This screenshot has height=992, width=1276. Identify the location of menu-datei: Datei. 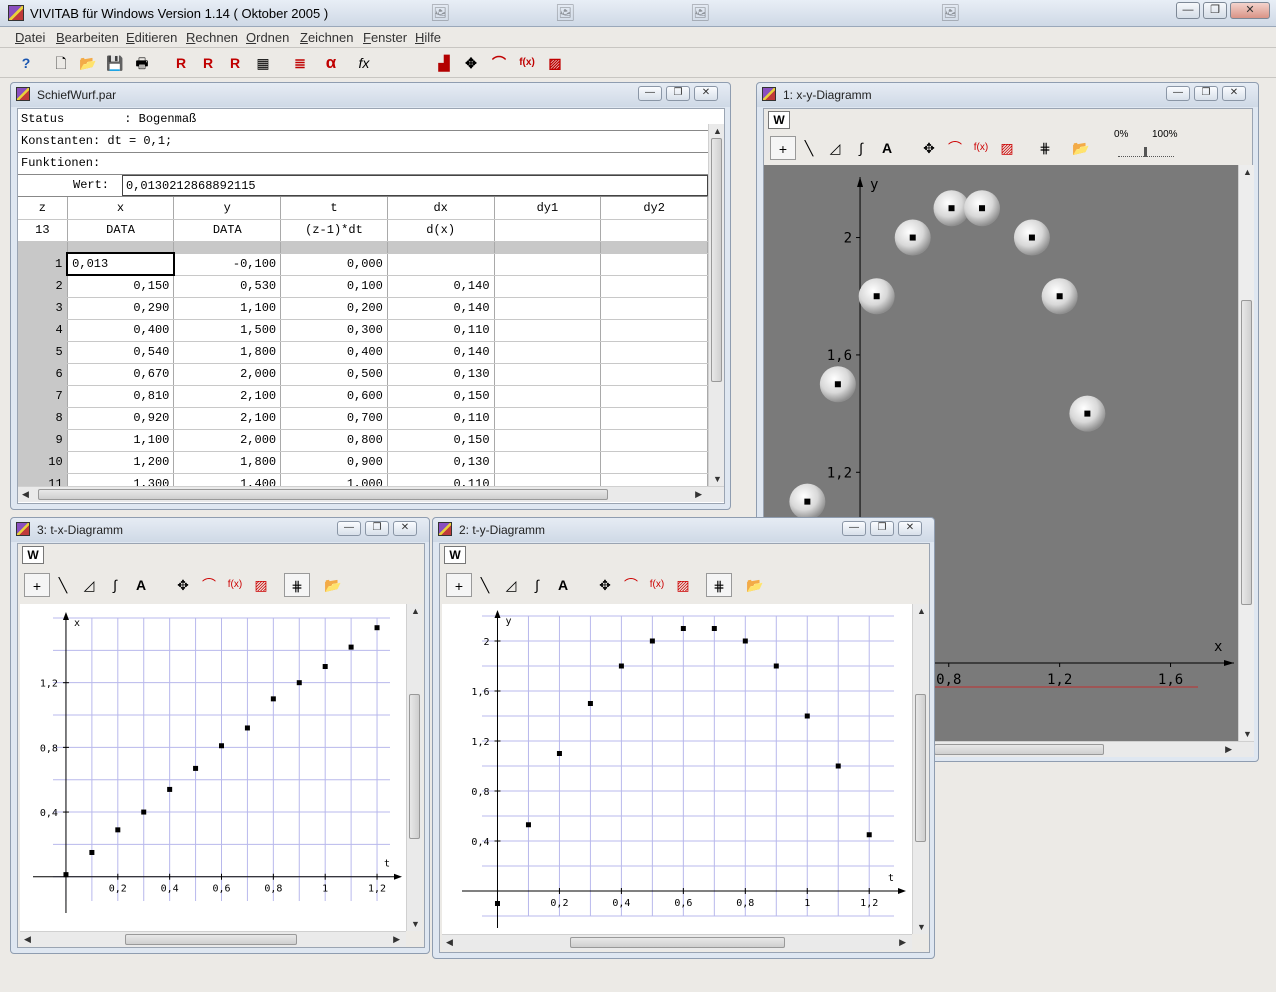
(30, 37).